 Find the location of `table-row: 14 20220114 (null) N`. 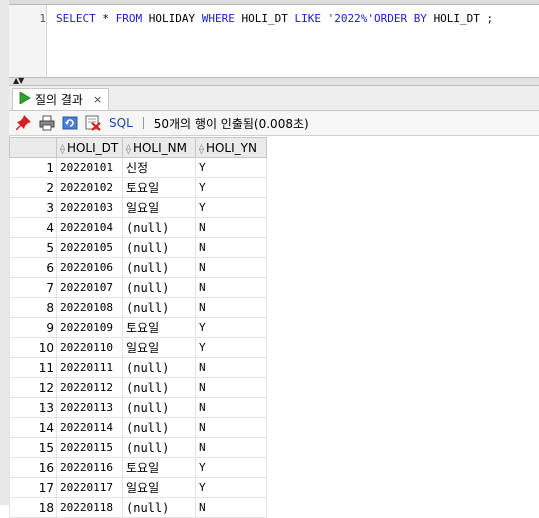

table-row: 14 20220114 (null) N is located at coordinates (138, 427).